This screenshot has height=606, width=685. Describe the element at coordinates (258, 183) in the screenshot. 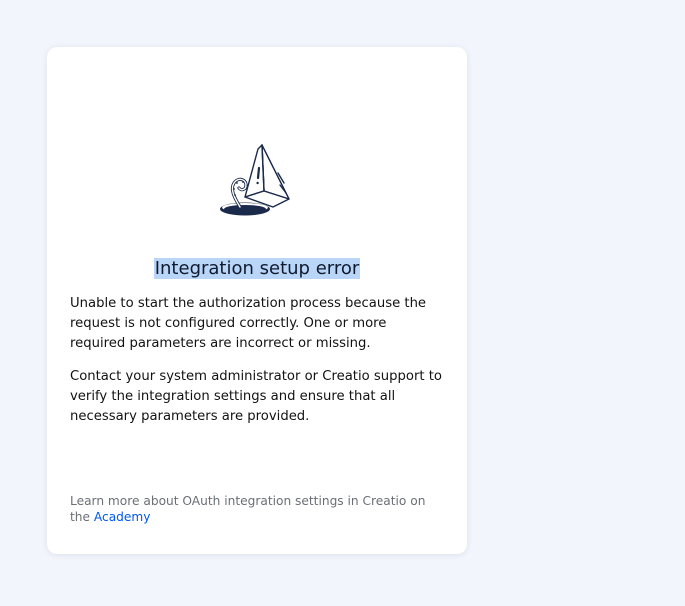

I see `warning-triangle-tentacle-icon` at that location.